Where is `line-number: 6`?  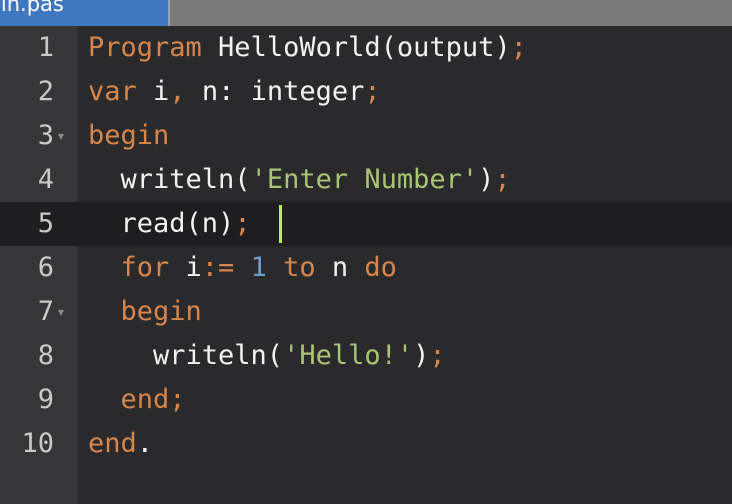 line-number: 6 is located at coordinates (45, 267).